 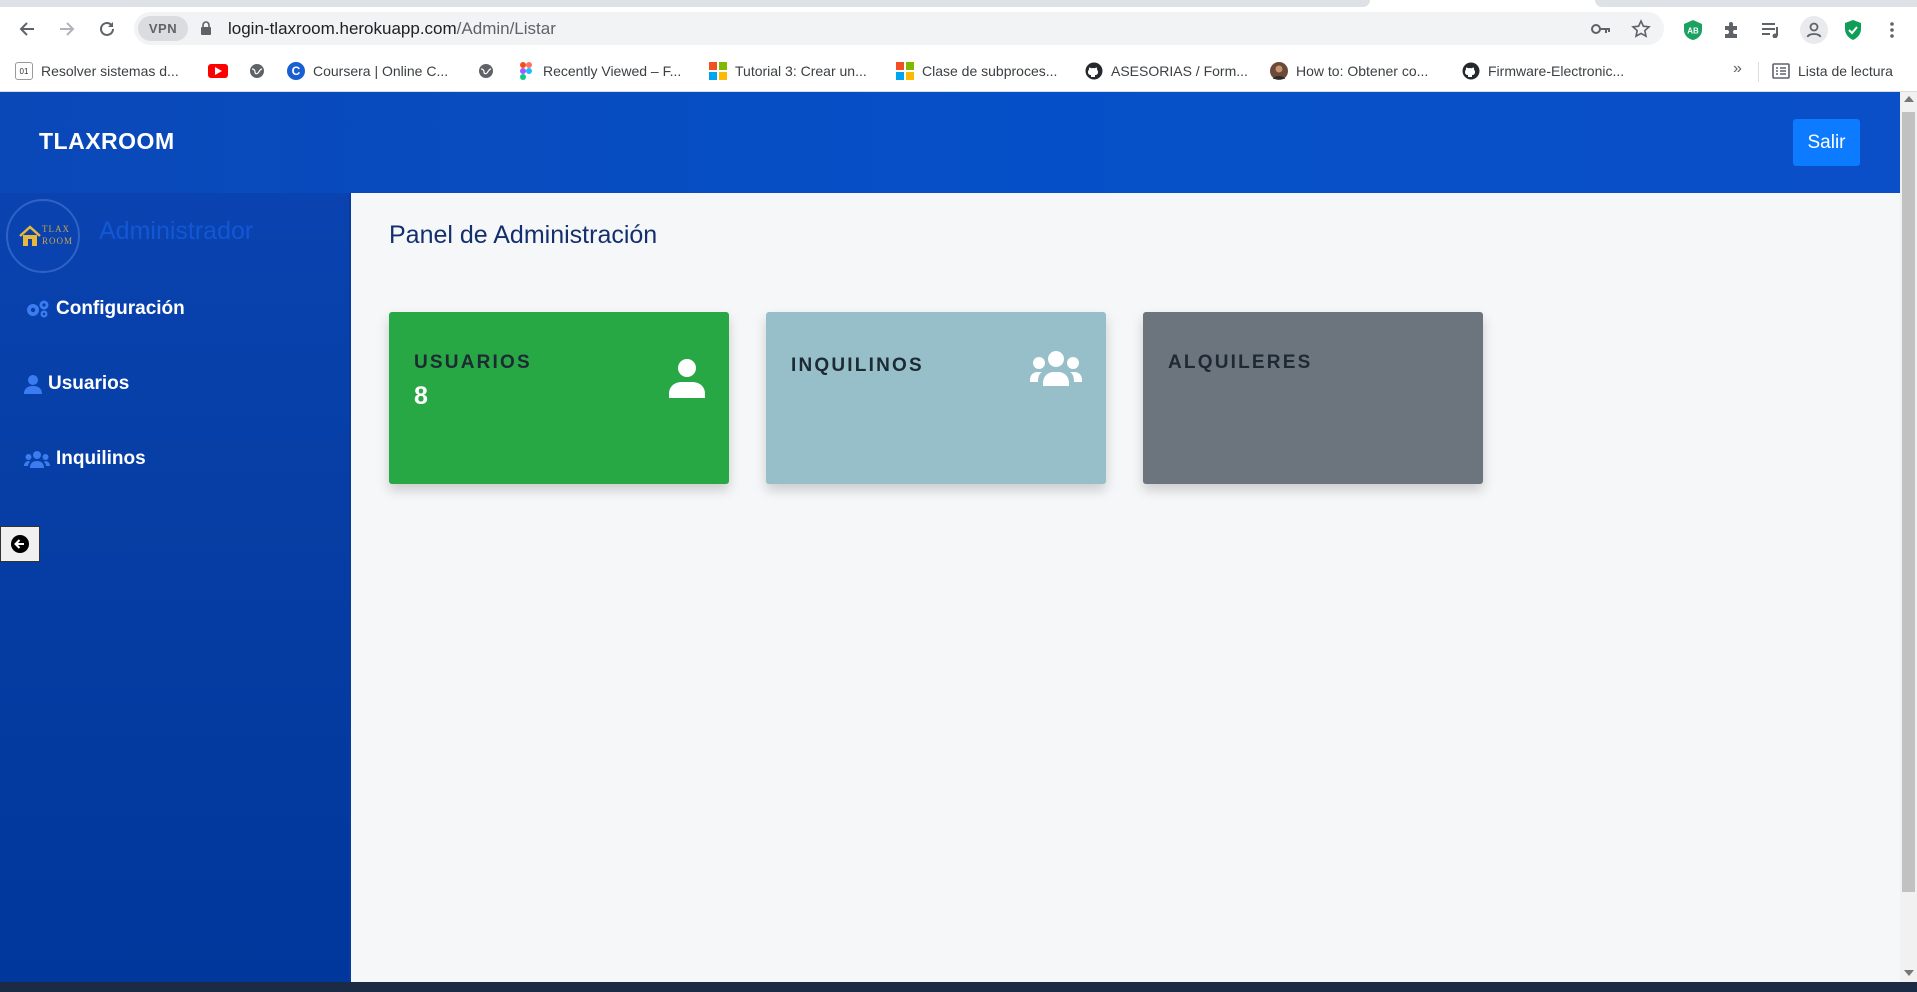 What do you see at coordinates (1737, 69) in the screenshot?
I see `bookmarks-overflow-button: »` at bounding box center [1737, 69].